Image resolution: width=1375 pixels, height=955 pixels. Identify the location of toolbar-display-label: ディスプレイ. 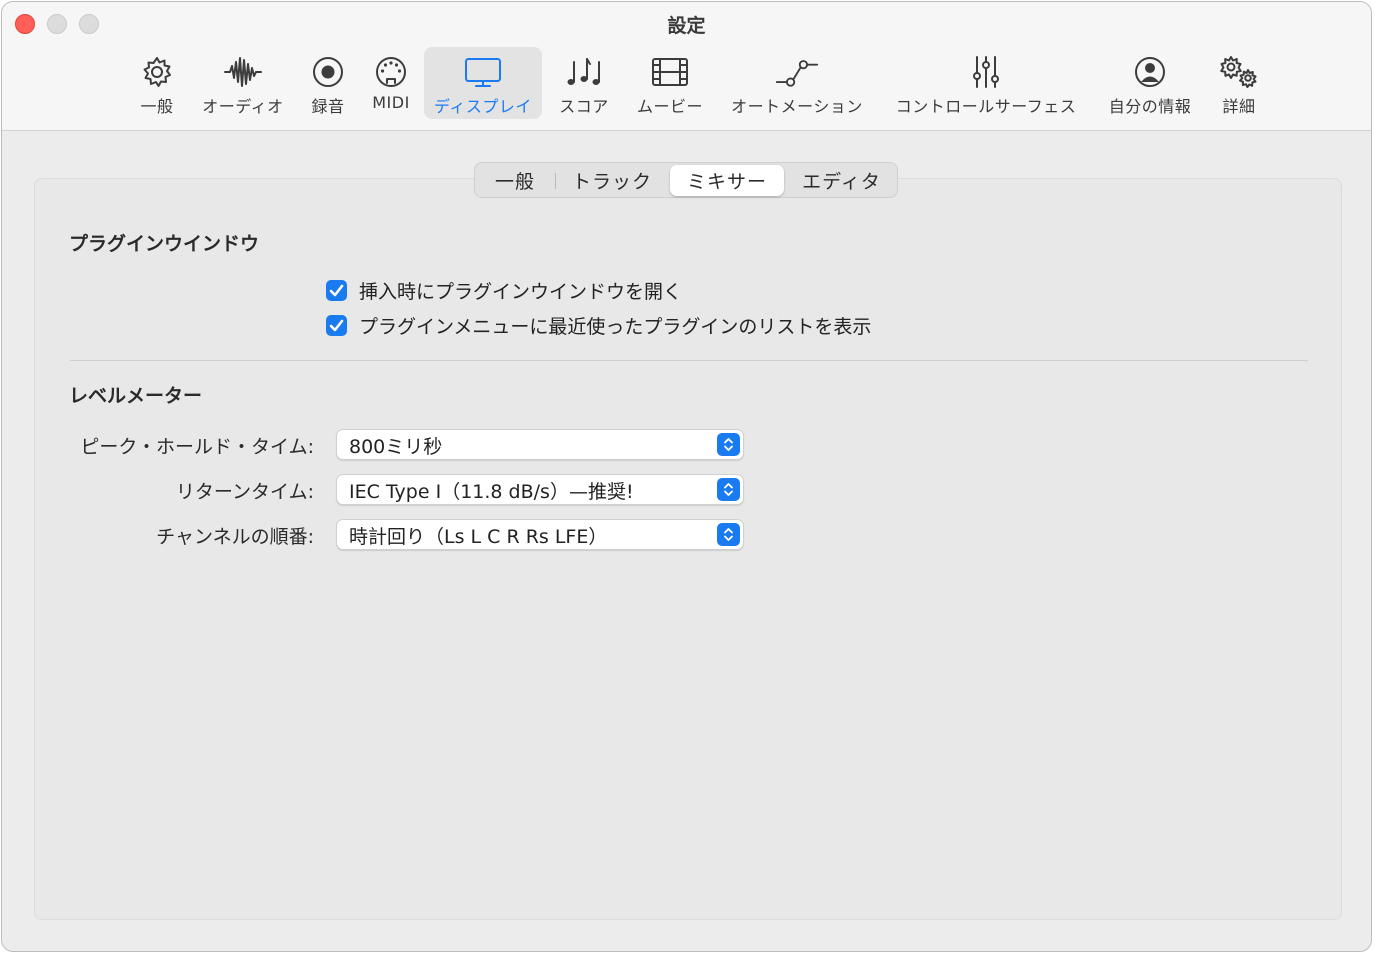
(483, 106).